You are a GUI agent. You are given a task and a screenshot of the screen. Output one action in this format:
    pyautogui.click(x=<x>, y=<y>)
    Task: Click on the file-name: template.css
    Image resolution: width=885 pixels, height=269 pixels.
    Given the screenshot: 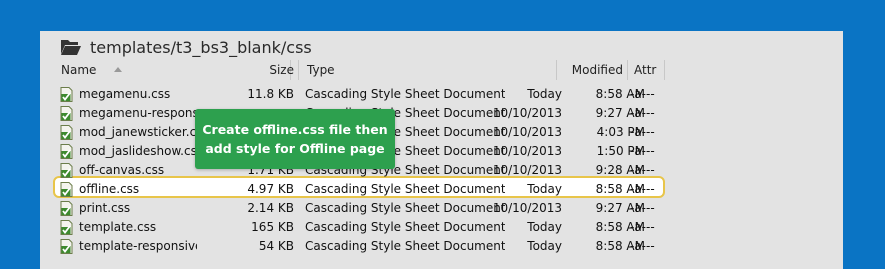 What is the action you would take?
    pyautogui.click(x=118, y=227)
    